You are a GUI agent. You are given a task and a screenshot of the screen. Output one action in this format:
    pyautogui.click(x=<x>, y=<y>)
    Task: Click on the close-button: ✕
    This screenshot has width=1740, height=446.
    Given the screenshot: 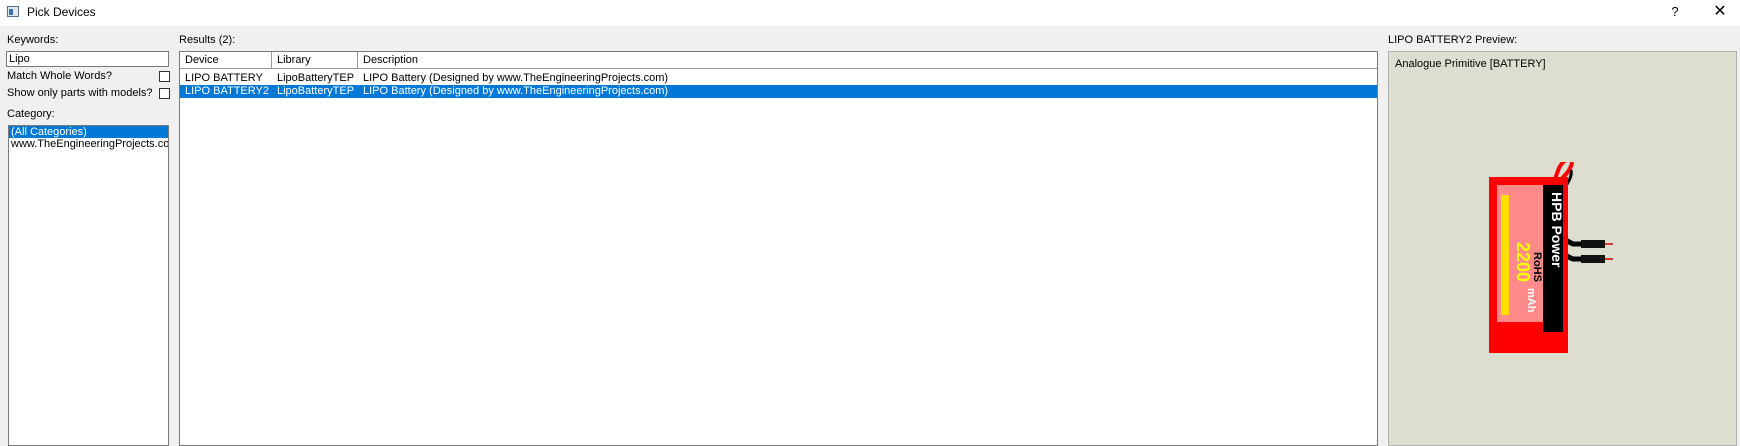 What is the action you would take?
    pyautogui.click(x=1720, y=13)
    